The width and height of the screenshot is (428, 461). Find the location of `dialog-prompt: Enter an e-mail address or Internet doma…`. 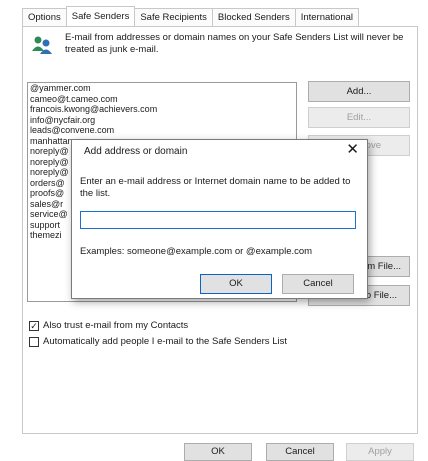

dialog-prompt: Enter an e-mail address or Internet doma… is located at coordinates (215, 187).